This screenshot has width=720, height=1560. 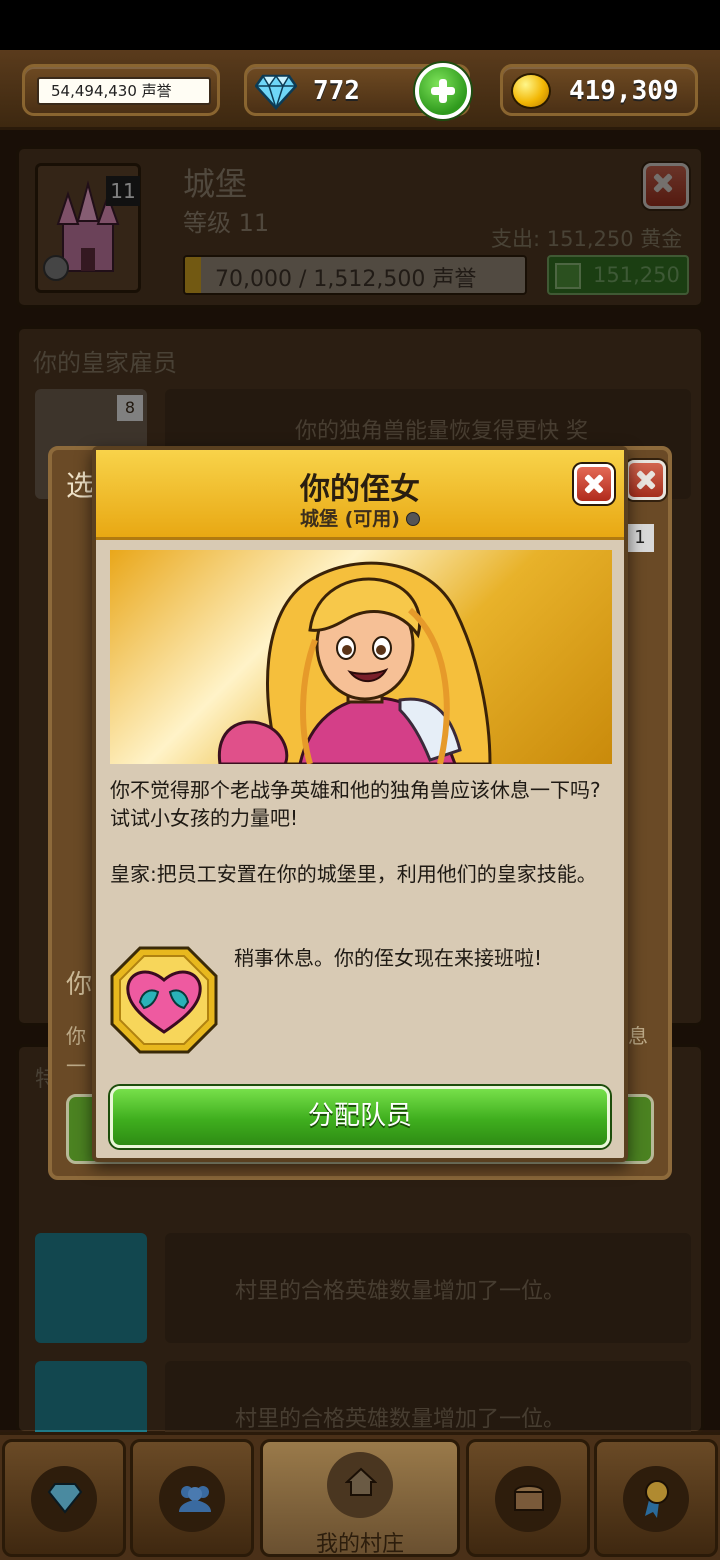 I want to click on add-gems-button, so click(x=443, y=91).